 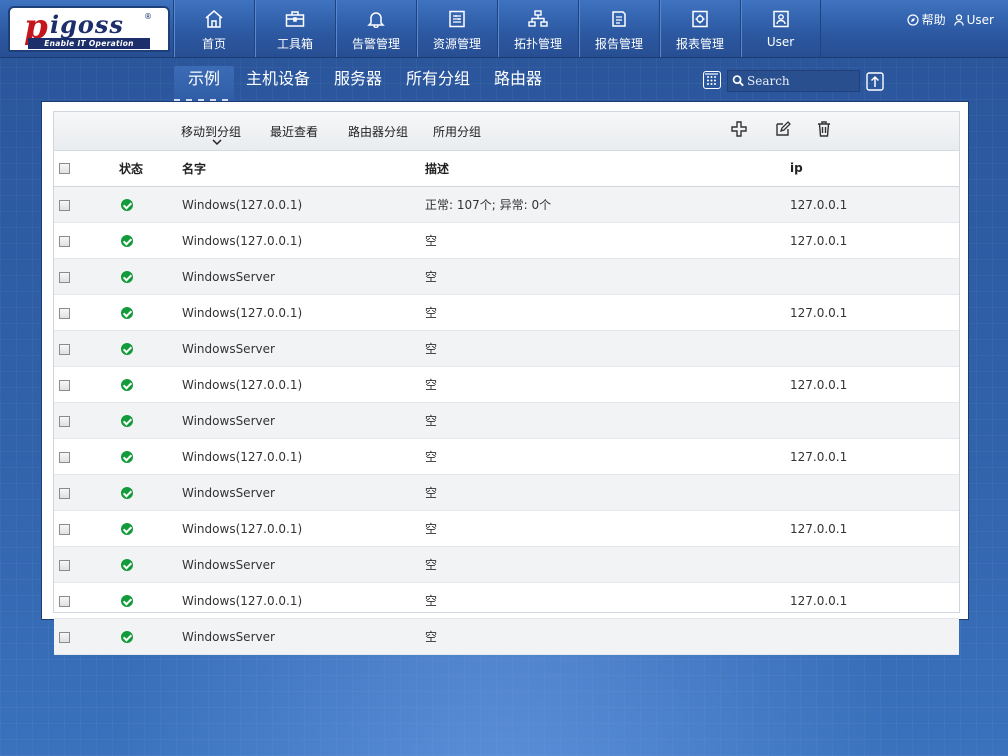 What do you see at coordinates (213, 44) in the screenshot?
I see `nav-label: 首页` at bounding box center [213, 44].